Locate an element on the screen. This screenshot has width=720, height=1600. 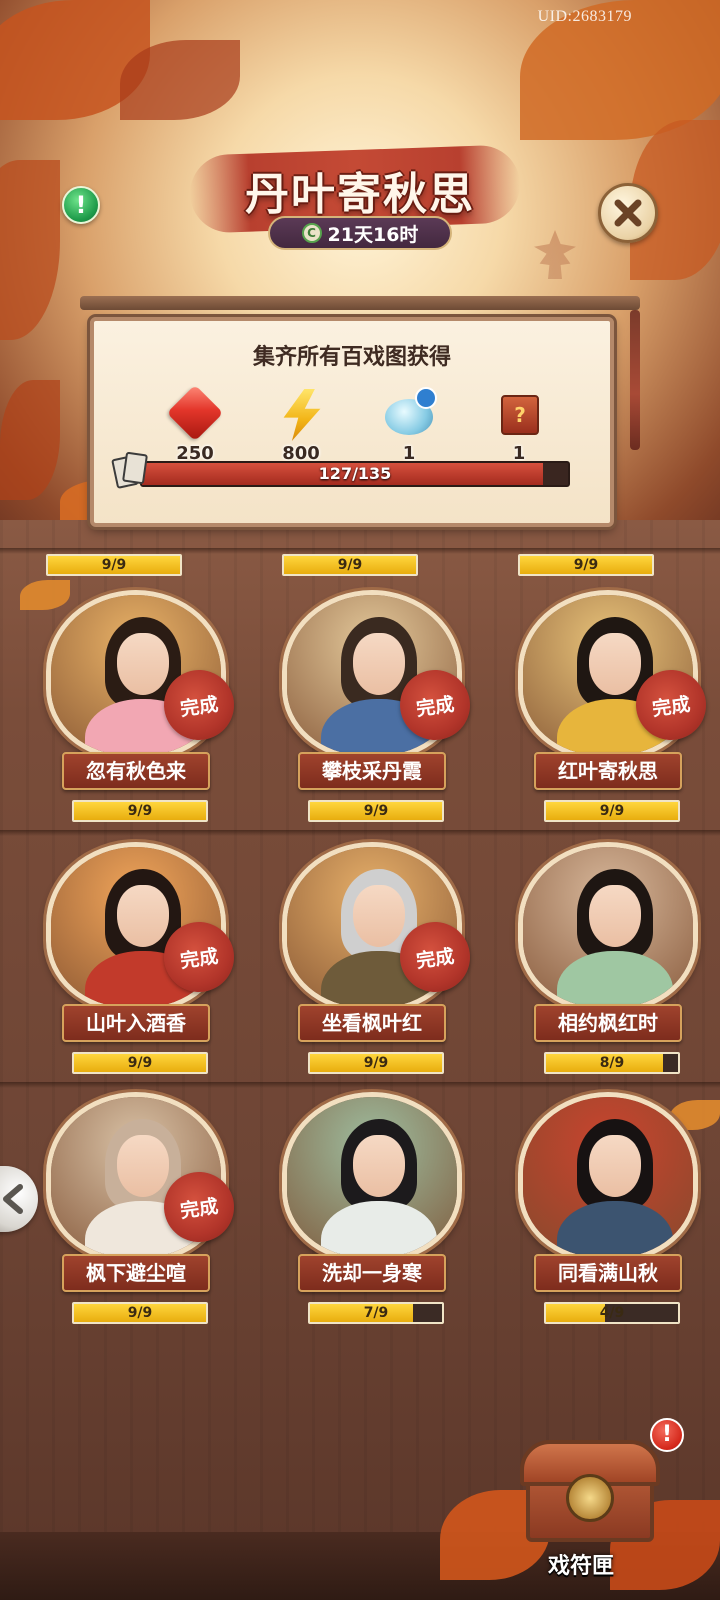
collection-progress-bar: 127/135 is located at coordinates (355, 474).